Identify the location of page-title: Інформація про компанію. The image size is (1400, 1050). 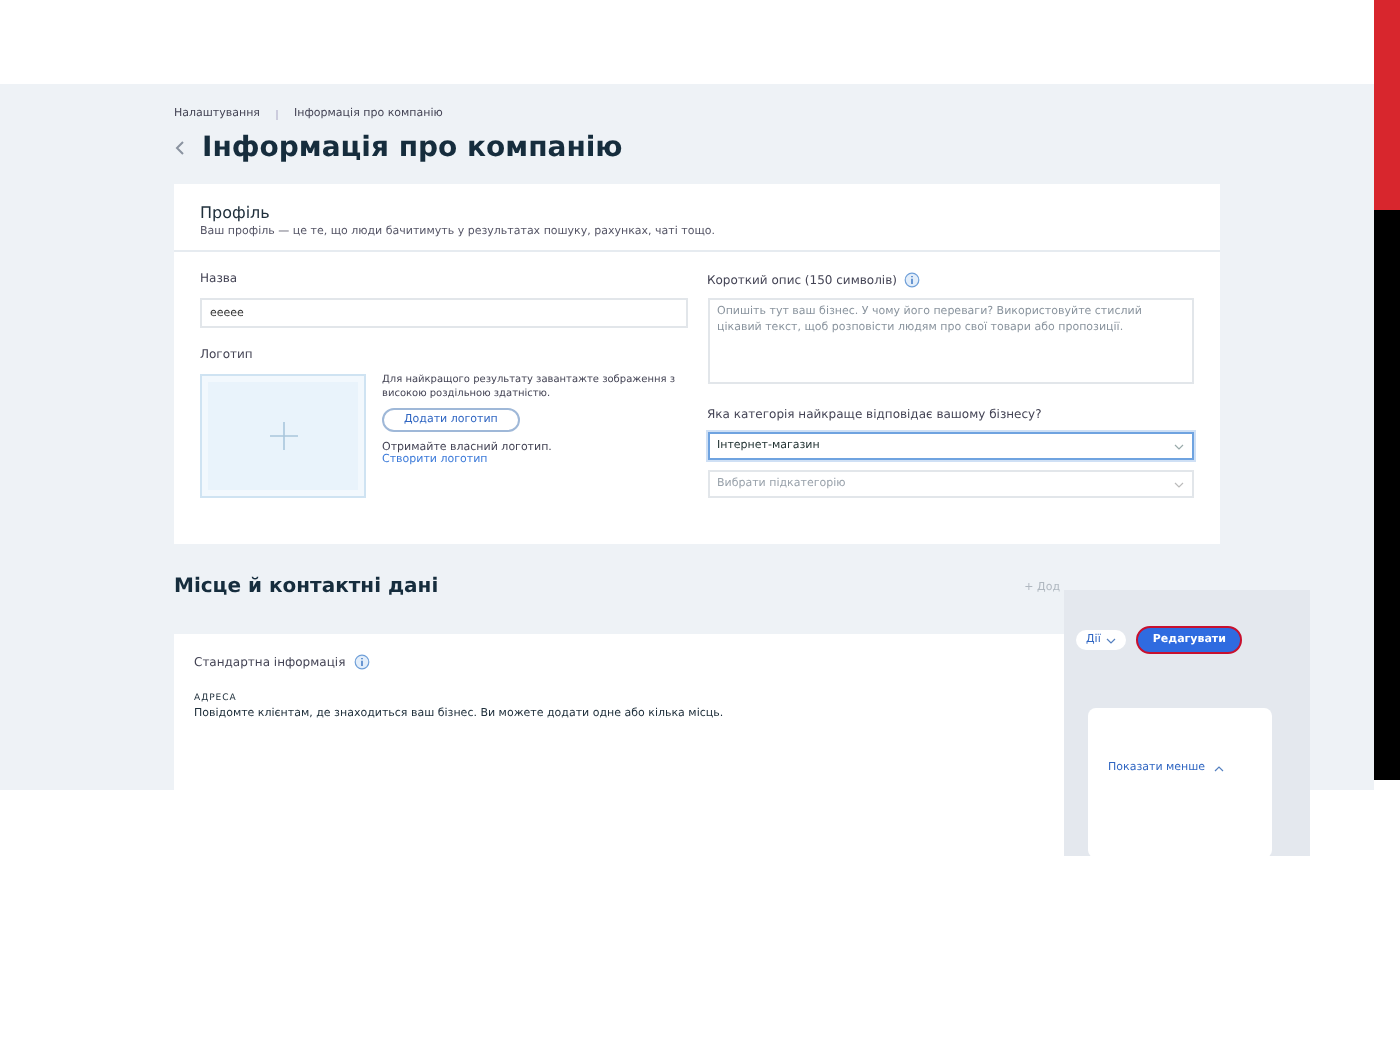
(412, 148).